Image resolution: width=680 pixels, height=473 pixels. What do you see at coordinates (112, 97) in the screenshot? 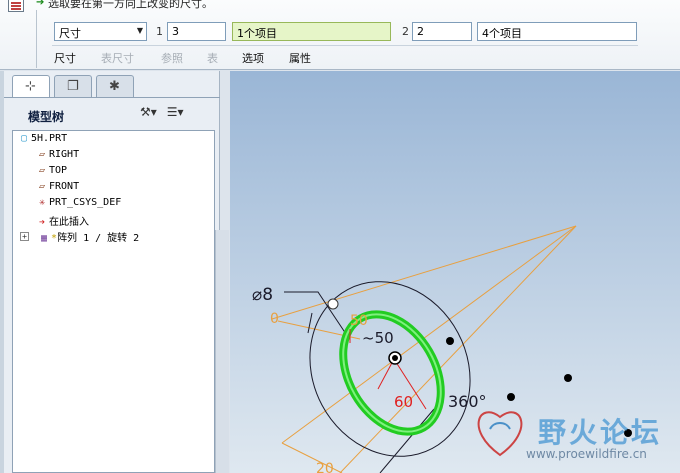
I see `tab-divider` at bounding box center [112, 97].